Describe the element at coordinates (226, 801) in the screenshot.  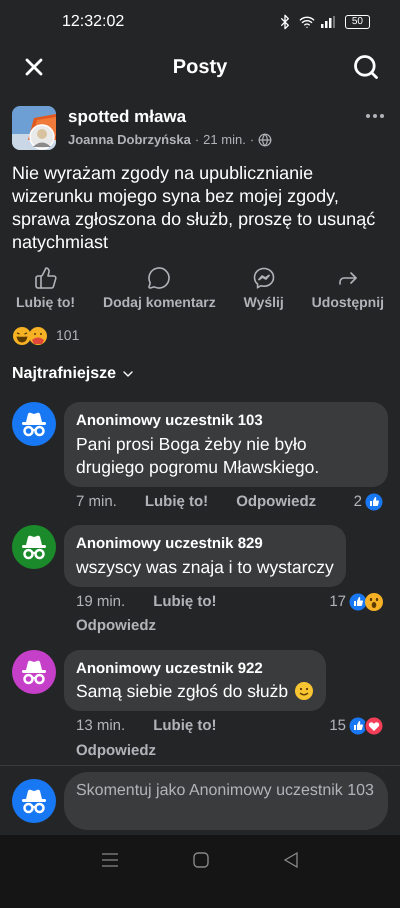
I see `comment-input: Skomentuj jako Anonimowy uczestnik 103` at that location.